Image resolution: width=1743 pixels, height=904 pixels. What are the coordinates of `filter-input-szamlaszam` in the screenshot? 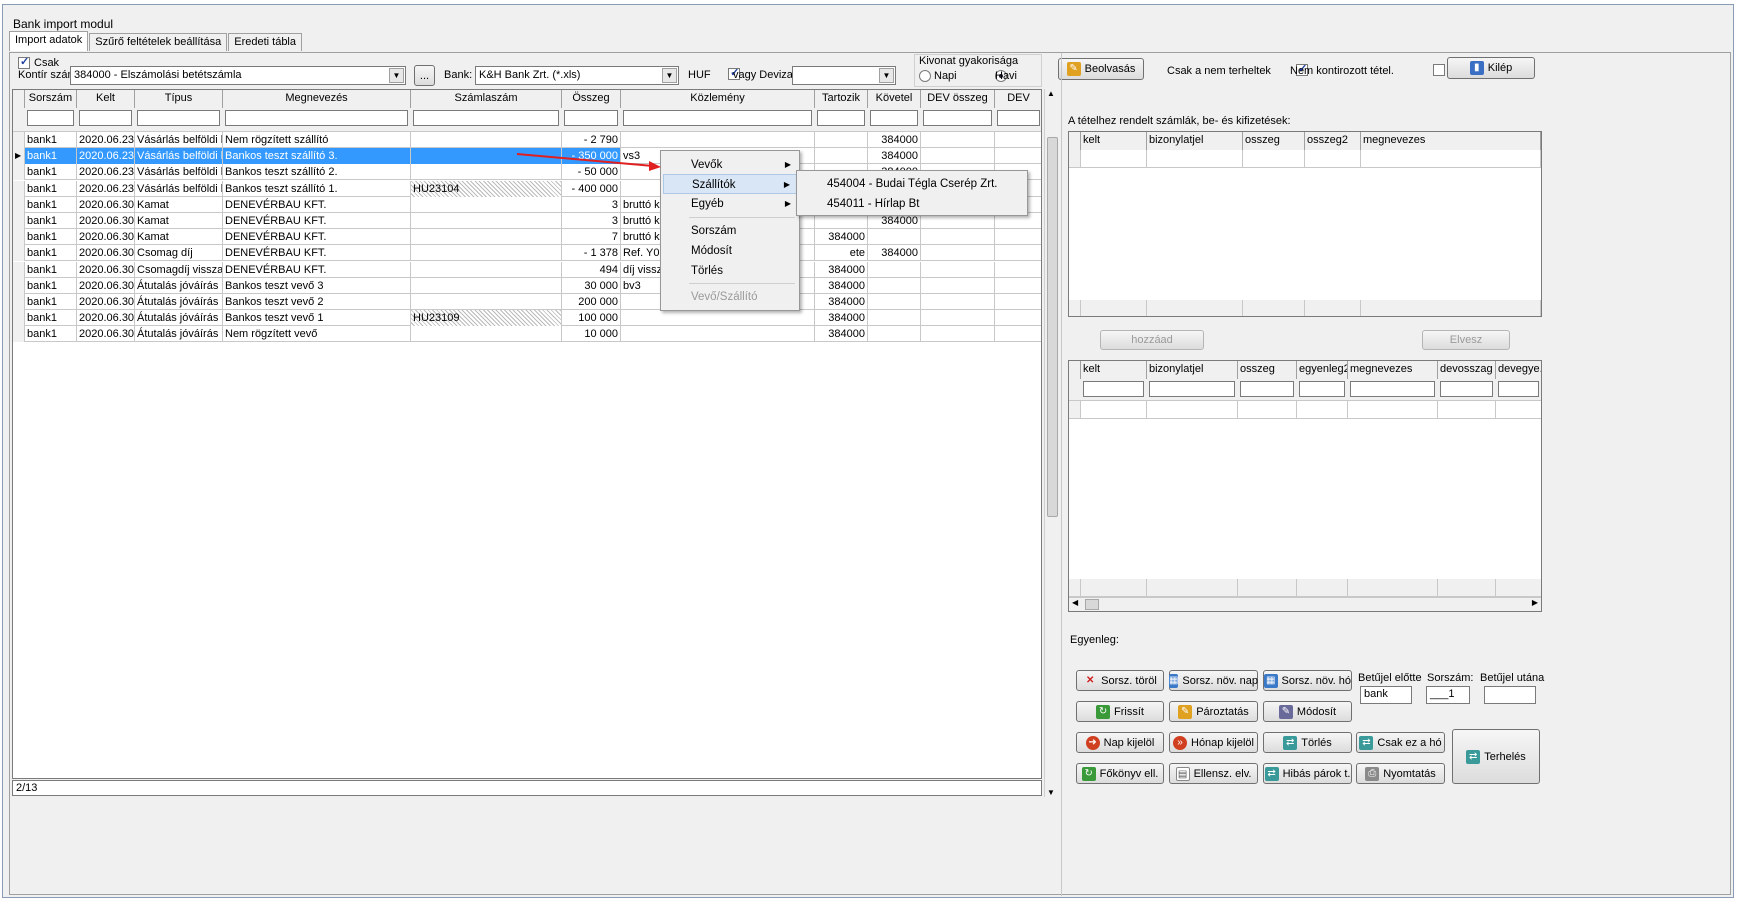 It's located at (486, 118).